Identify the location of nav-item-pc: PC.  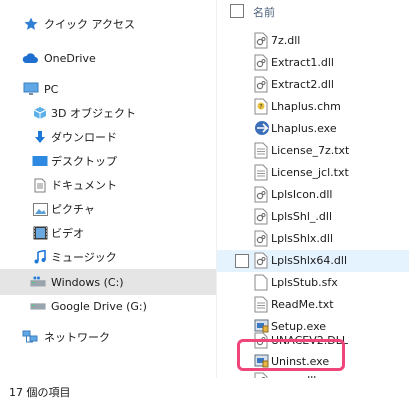
(108, 89).